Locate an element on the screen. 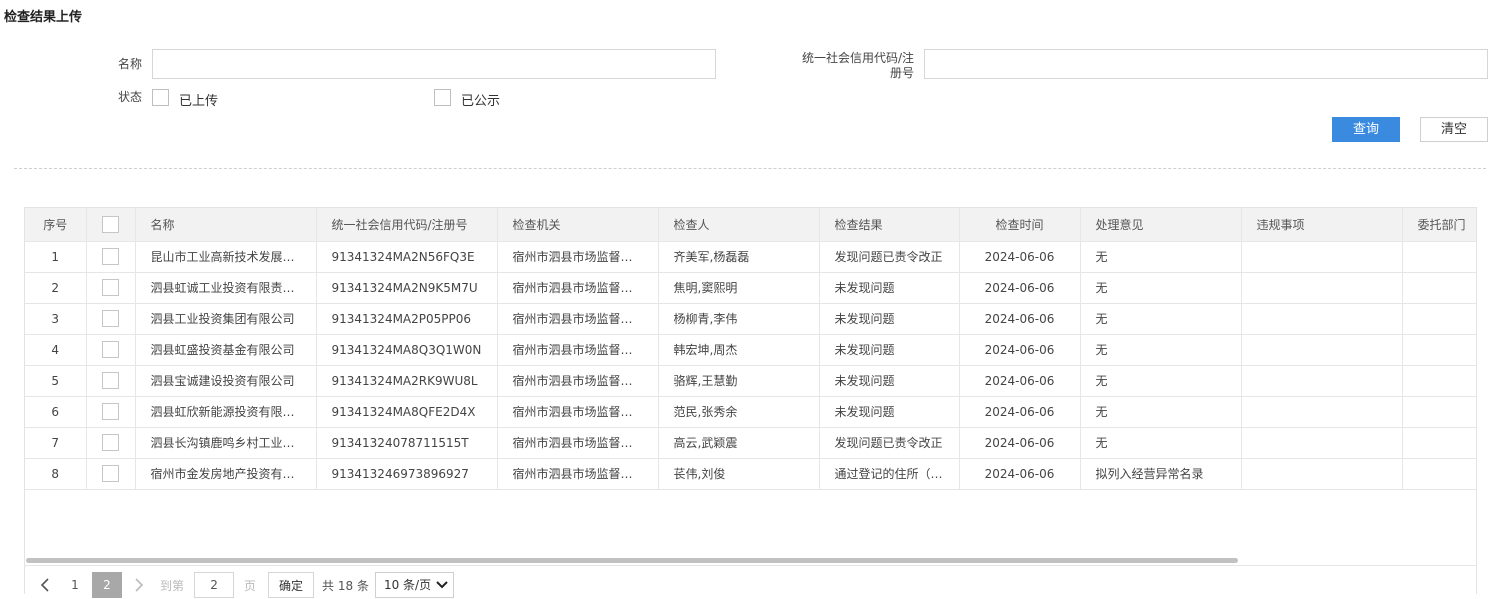  credit-code-label: 统一社会信用代码/注 册号 is located at coordinates (842, 66).